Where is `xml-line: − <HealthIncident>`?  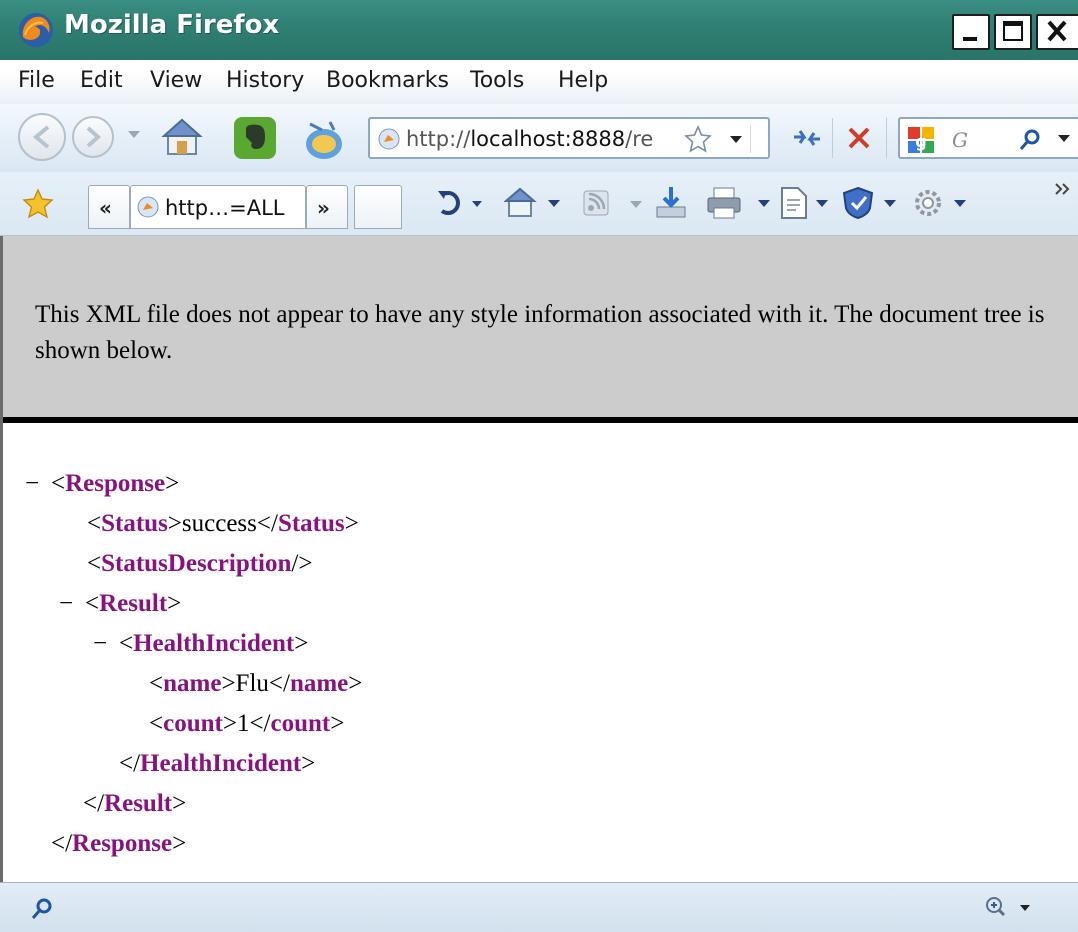 xml-line: − <HealthIncident> is located at coordinates (201, 644).